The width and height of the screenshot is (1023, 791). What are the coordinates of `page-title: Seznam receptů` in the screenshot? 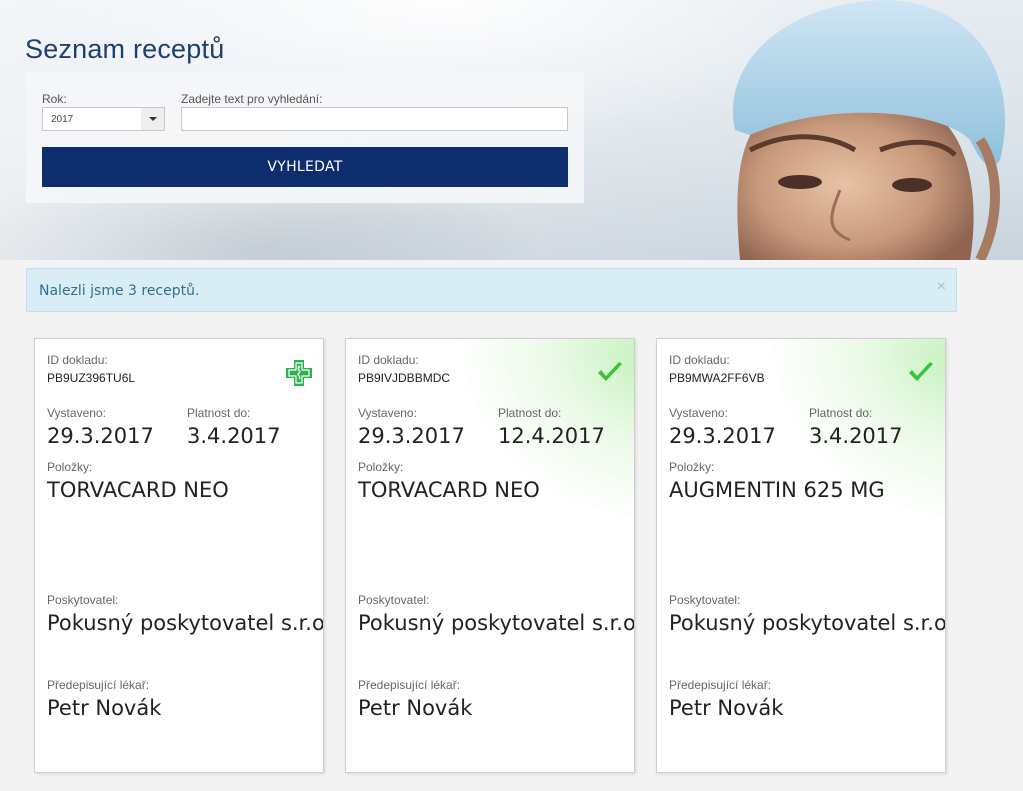 It's located at (125, 49).